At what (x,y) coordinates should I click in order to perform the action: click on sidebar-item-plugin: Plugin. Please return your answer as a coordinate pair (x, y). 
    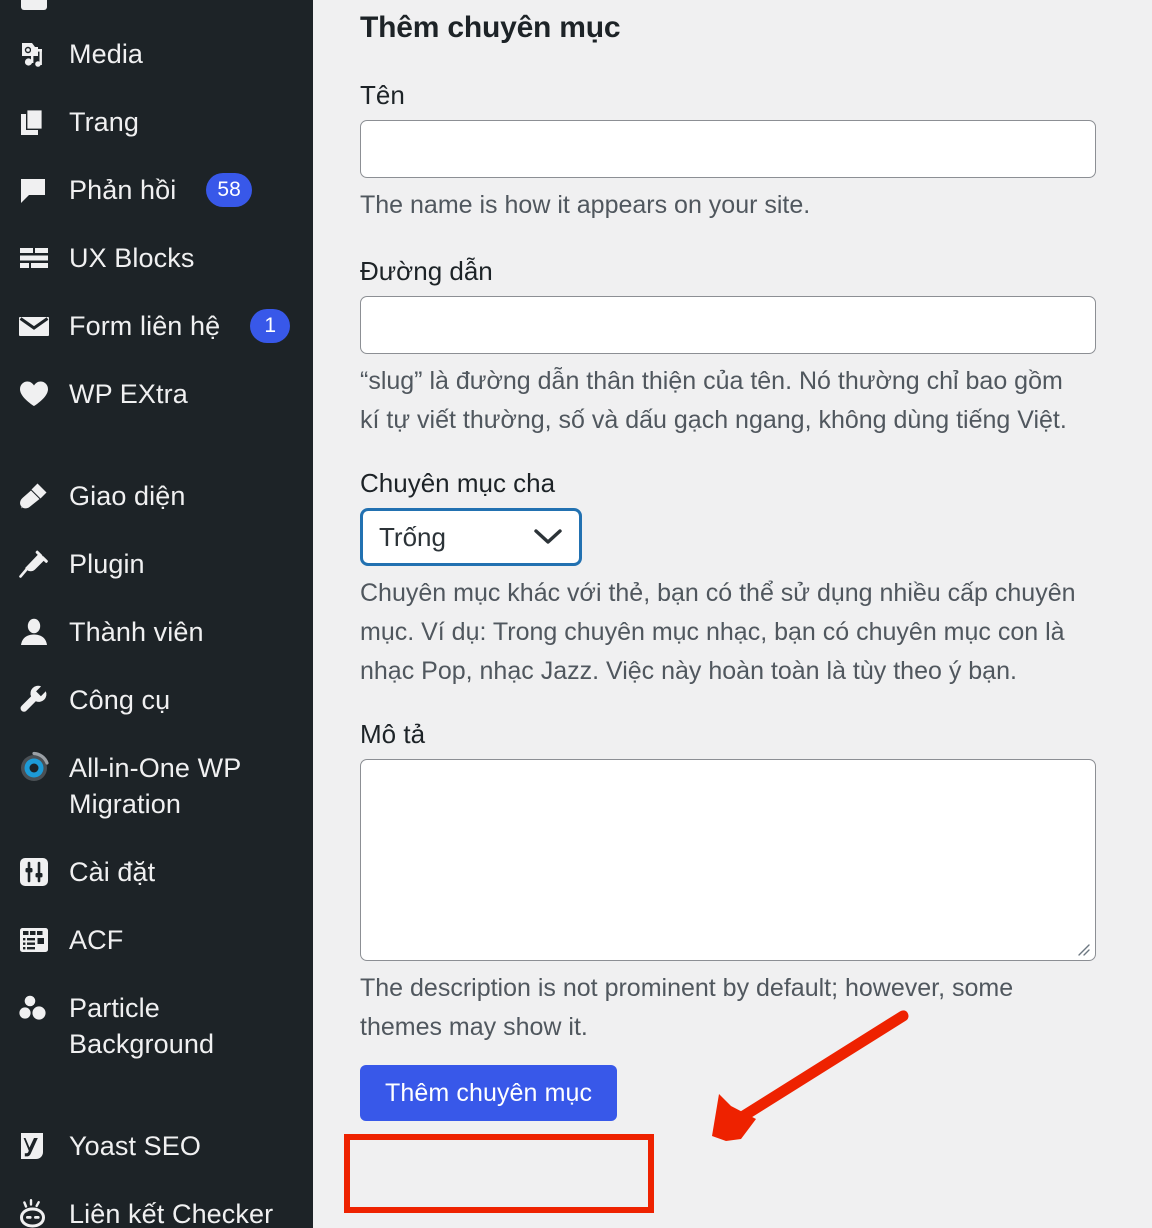
    Looking at the image, I should click on (156, 564).